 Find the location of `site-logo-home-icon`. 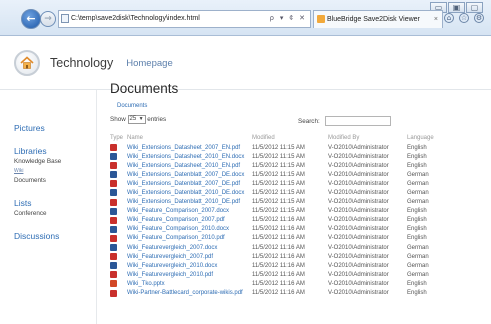

site-logo-home-icon is located at coordinates (27, 63).